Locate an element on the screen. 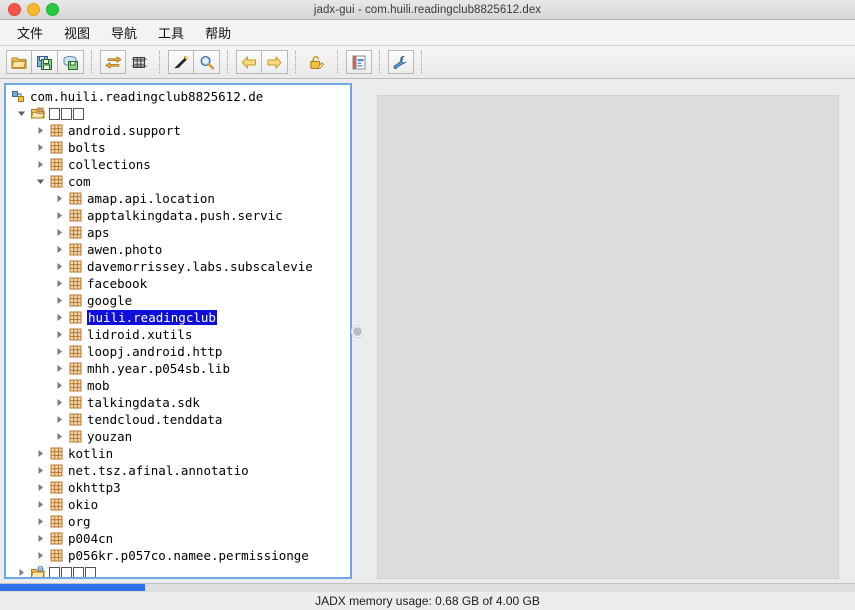  tree-row: google is located at coordinates (179, 300).